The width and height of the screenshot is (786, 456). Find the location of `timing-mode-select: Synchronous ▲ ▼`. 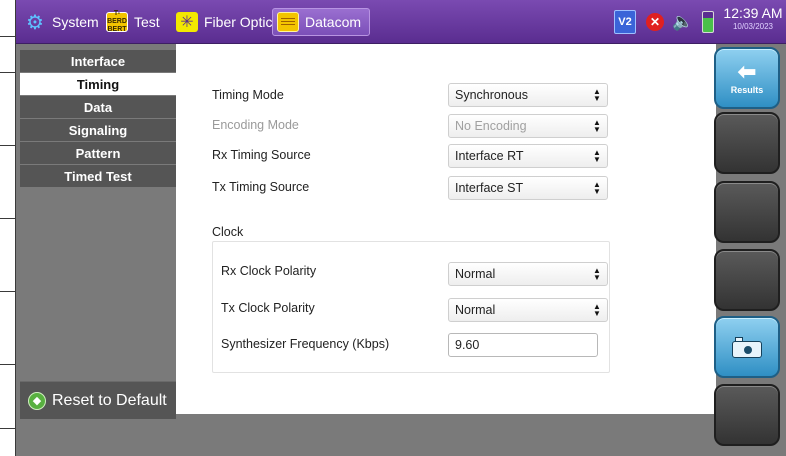

timing-mode-select: Synchronous ▲ ▼ is located at coordinates (528, 95).